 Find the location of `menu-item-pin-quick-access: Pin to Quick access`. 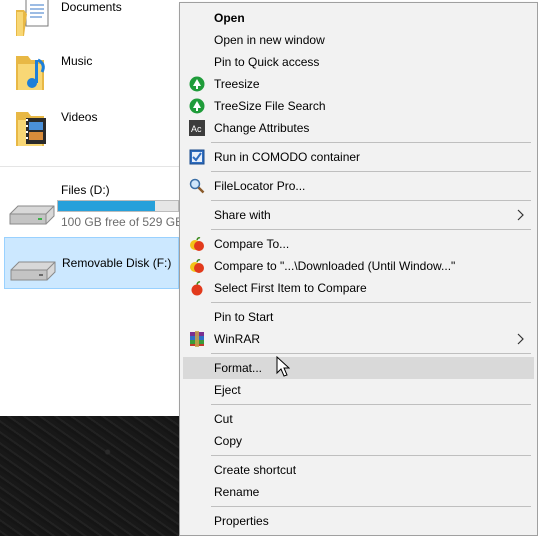

menu-item-pin-quick-access: Pin to Quick access is located at coordinates (358, 62).